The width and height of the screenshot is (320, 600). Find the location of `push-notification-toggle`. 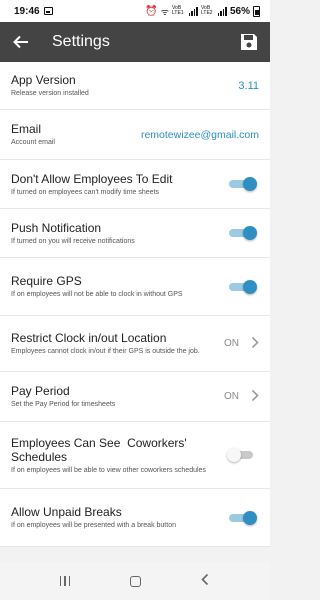

push-notification-toggle is located at coordinates (243, 233).